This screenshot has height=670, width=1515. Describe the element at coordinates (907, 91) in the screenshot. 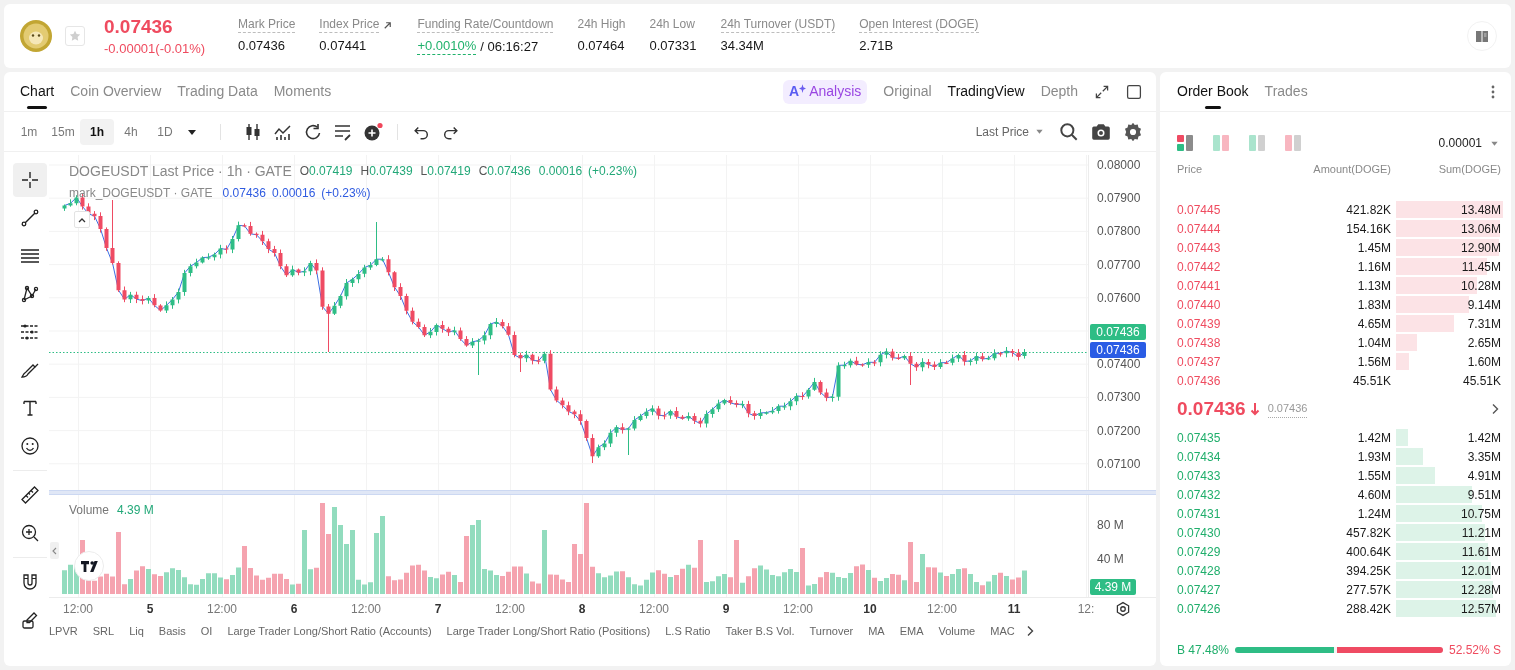

I see `view-mode-tab: Original` at that location.